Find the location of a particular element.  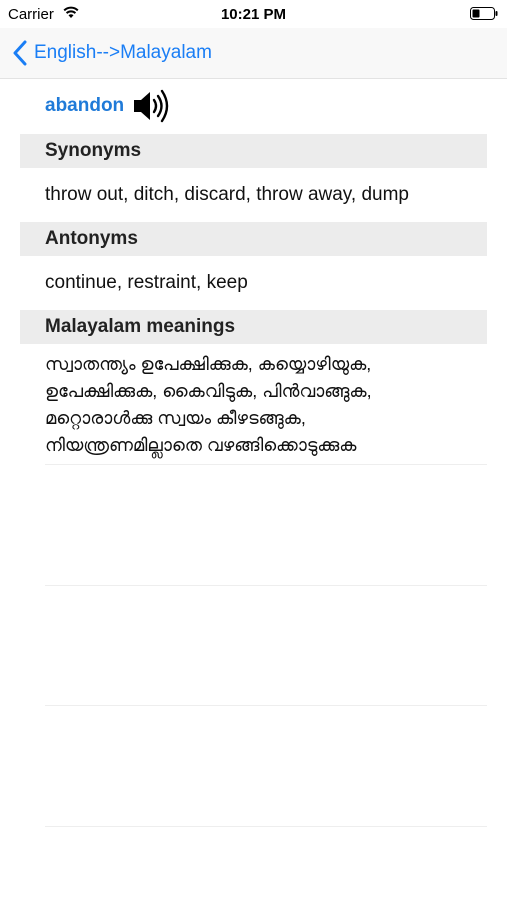

speaker-icon is located at coordinates (152, 106).